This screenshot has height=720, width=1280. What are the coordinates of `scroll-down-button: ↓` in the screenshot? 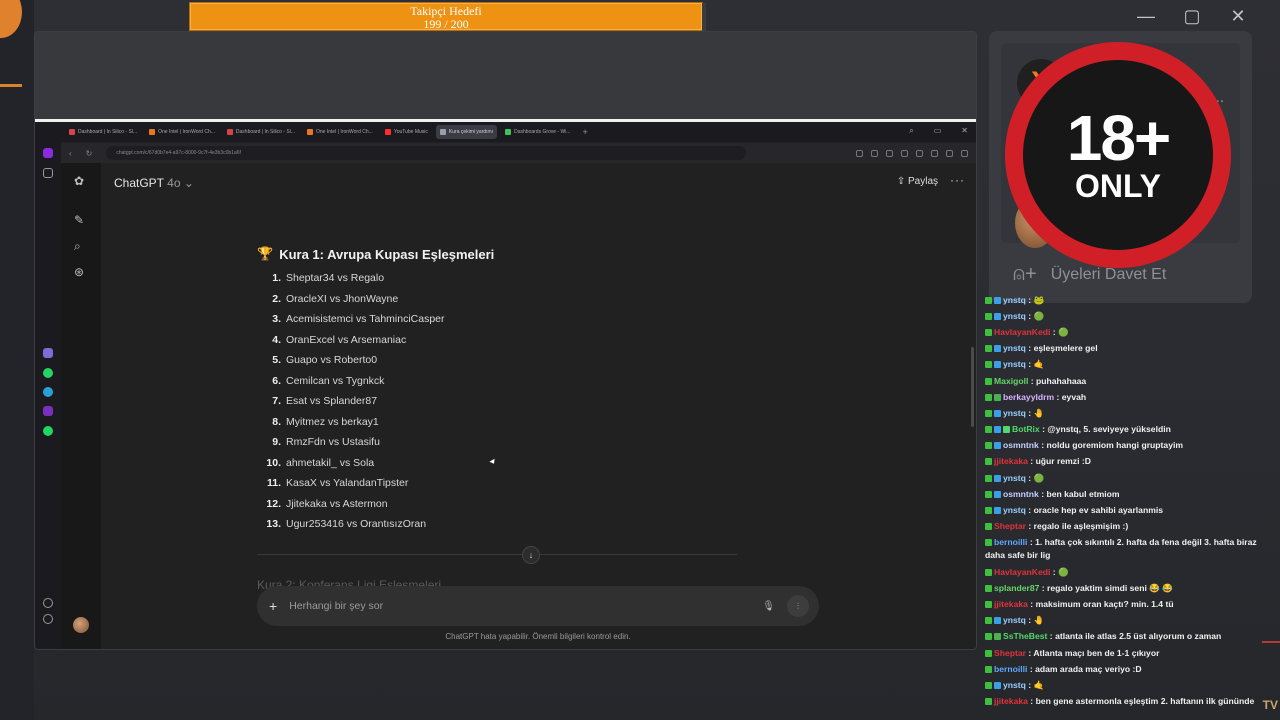 It's located at (531, 555).